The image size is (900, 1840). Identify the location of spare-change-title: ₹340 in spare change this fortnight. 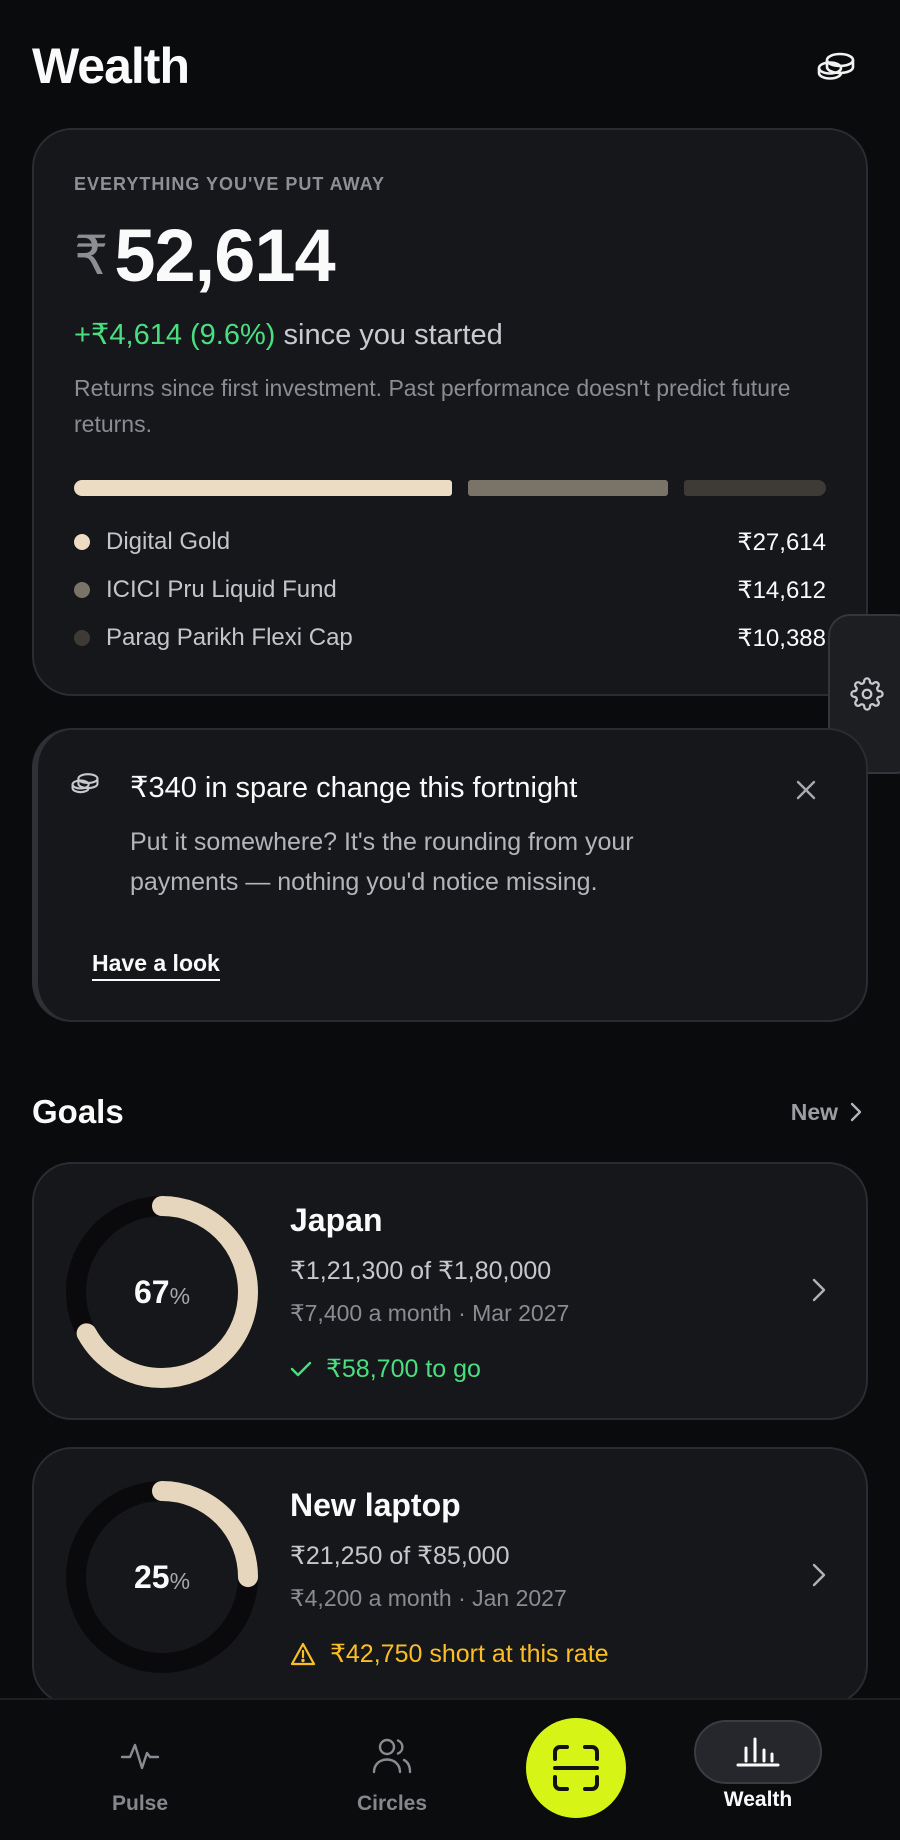
(354, 788).